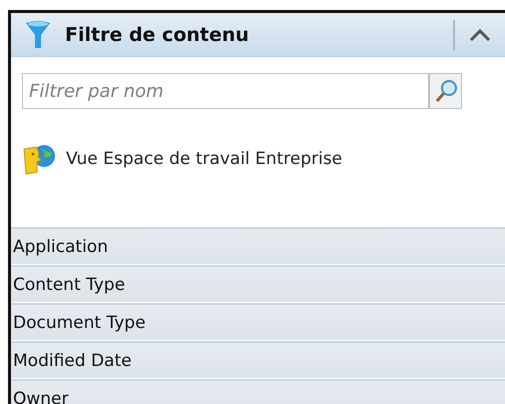 This screenshot has width=505, height=404. What do you see at coordinates (258, 360) in the screenshot?
I see `category-header: Modified Date` at bounding box center [258, 360].